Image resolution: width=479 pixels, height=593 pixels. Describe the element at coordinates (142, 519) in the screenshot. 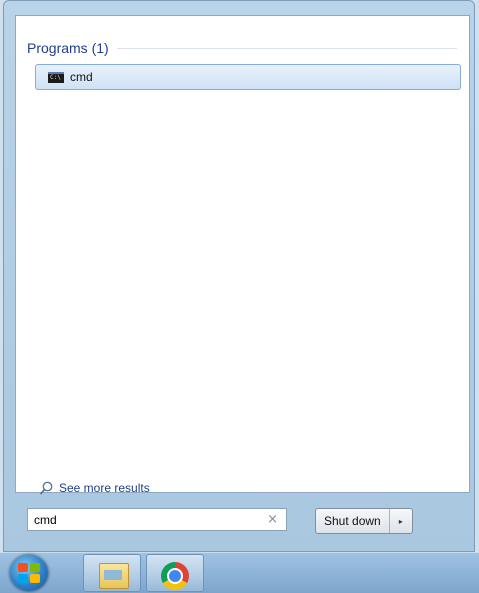

I see `search-input` at that location.